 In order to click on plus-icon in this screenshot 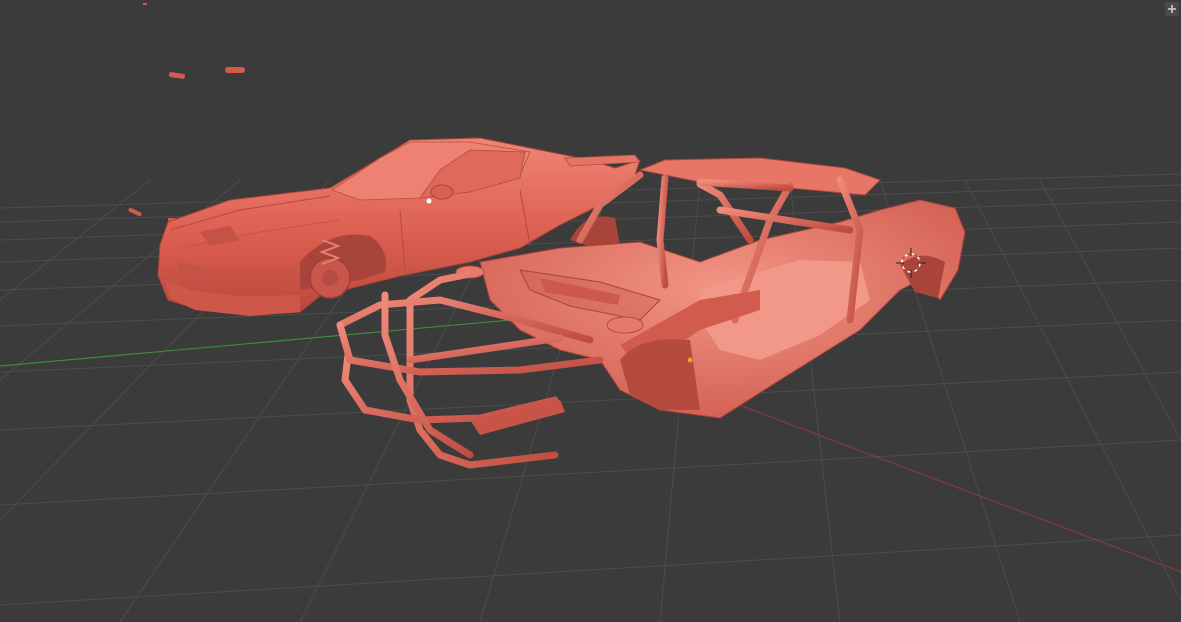, I will do `click(1172, 9)`.